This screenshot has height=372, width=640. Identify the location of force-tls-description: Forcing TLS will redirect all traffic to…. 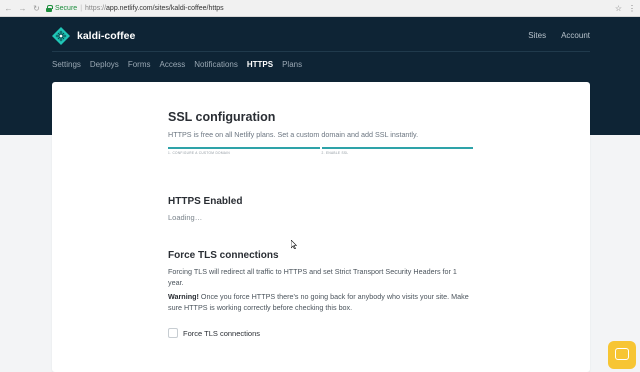
(312, 277).